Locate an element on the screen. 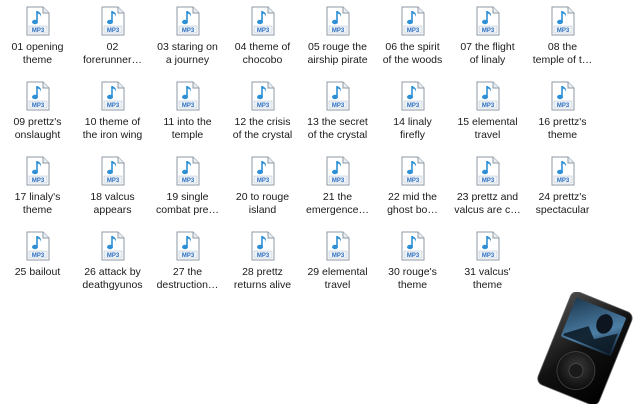  file-name-label: 03 staring on a journey is located at coordinates (187, 53).